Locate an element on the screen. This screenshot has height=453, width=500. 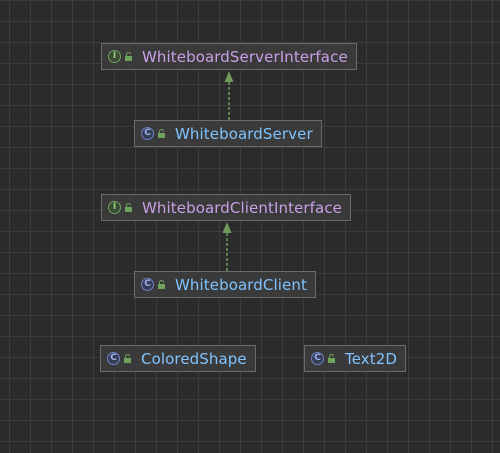
node-text2d: C Text2D is located at coordinates (355, 358).